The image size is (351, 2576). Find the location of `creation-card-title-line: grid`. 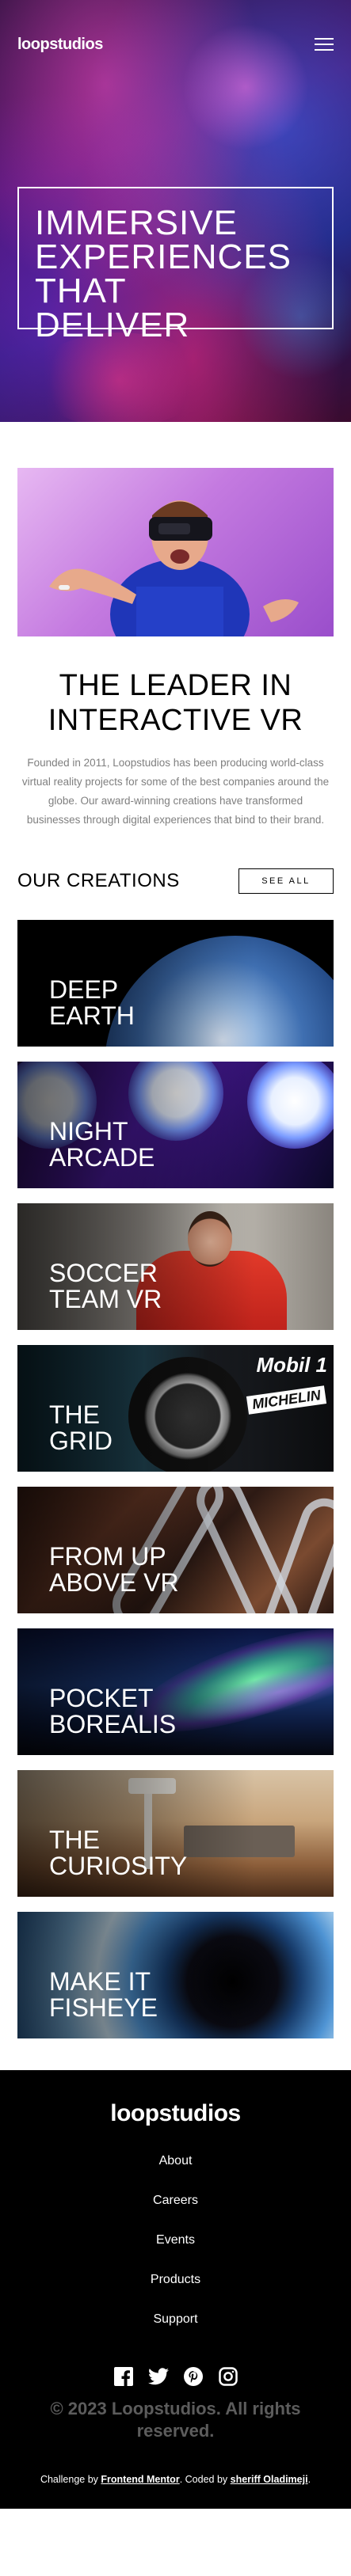

creation-card-title-line: grid is located at coordinates (81, 1441).